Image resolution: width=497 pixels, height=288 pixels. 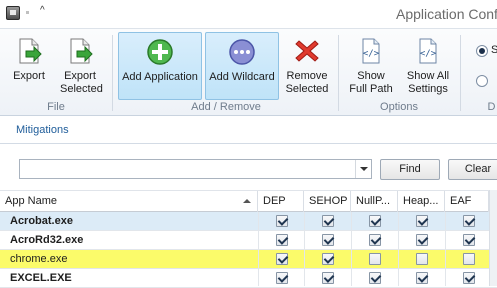 What do you see at coordinates (248, 14) in the screenshot?
I see `title-bar: ^ Application Confi` at bounding box center [248, 14].